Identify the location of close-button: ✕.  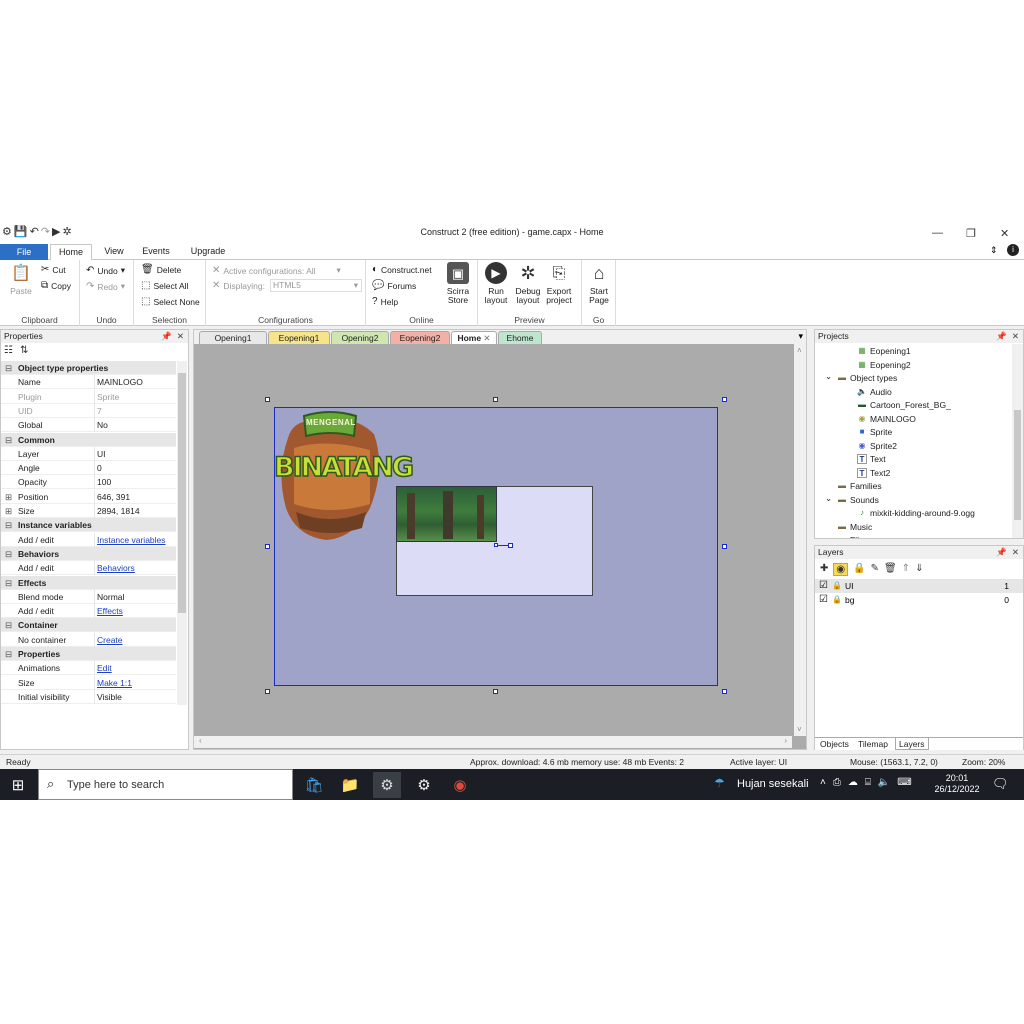
(1004, 233).